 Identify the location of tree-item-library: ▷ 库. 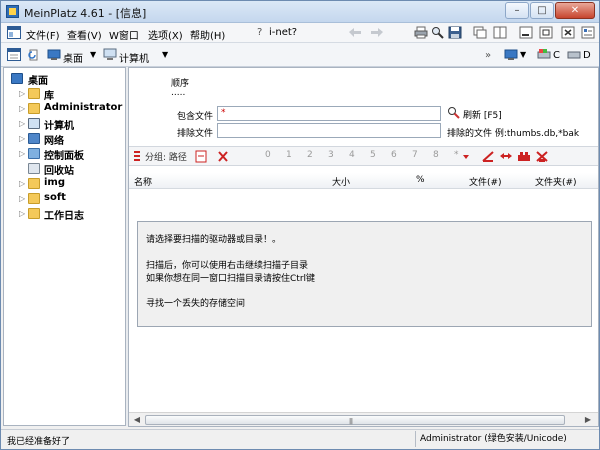
(64, 94).